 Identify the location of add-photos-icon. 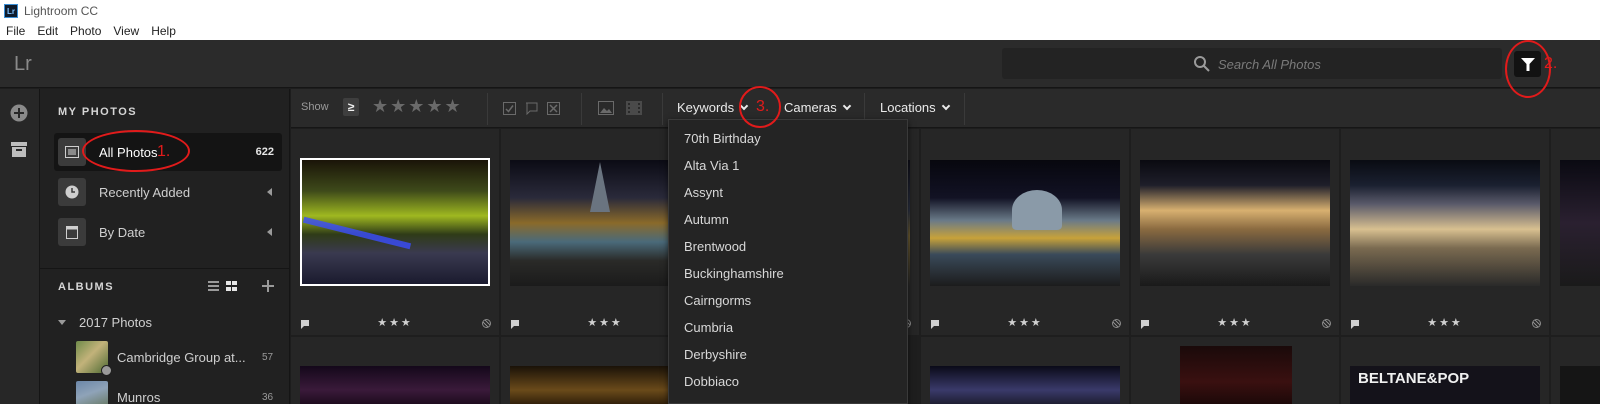
(19, 113).